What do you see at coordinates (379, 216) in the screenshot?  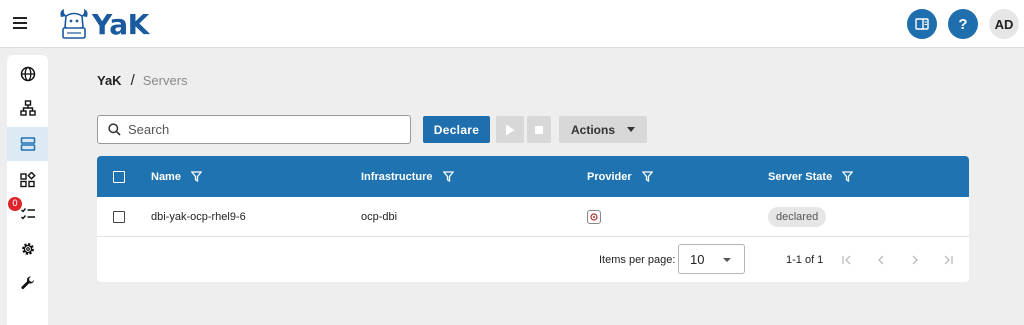 I see `infrastructure-cell: ocp-dbi` at bounding box center [379, 216].